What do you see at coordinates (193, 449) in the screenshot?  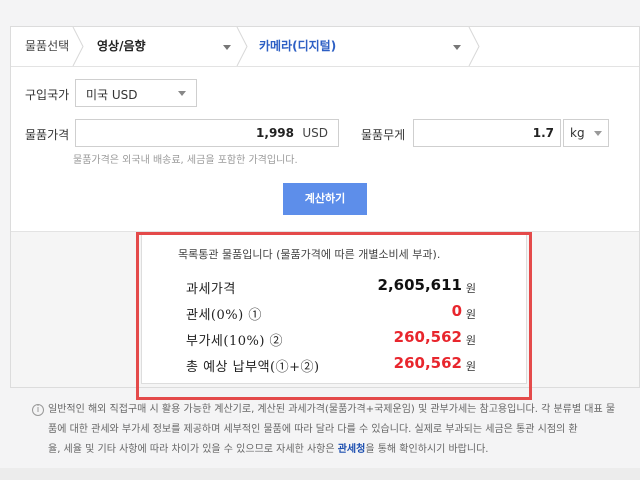 I see `notice-text: 율, 세율 및 기타 사항에 따라 차이가 있을 수 있으므로 자세한 사항은` at bounding box center [193, 449].